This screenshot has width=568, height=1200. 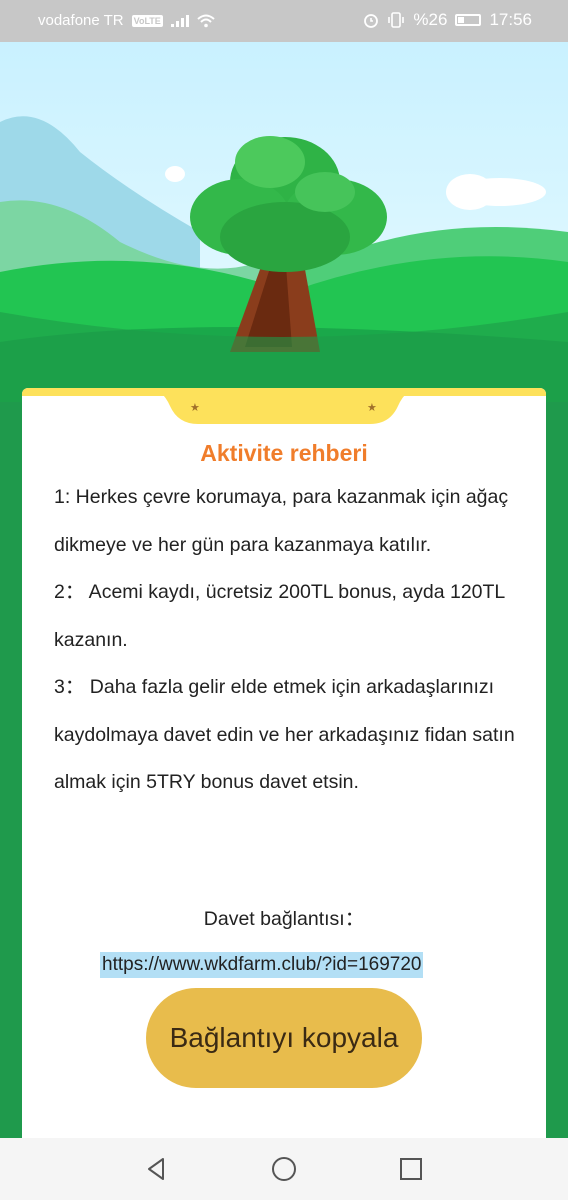 I want to click on home-icon, so click(x=284, y=1169).